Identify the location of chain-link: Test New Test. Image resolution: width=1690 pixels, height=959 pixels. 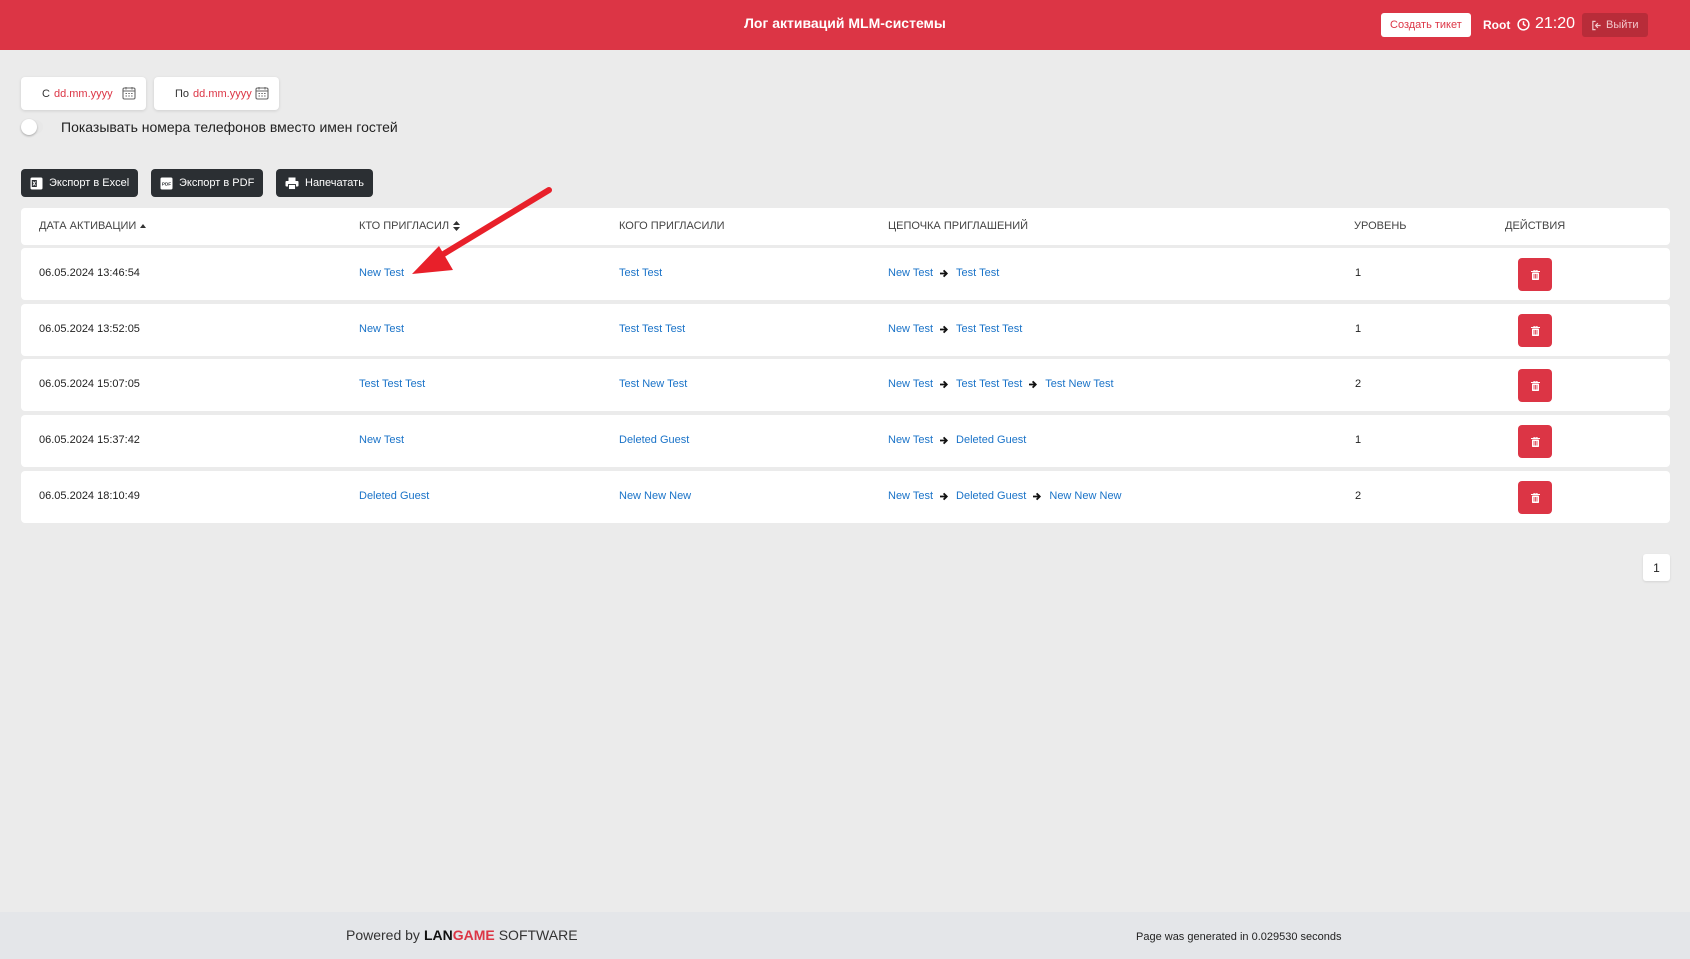
(1079, 384).